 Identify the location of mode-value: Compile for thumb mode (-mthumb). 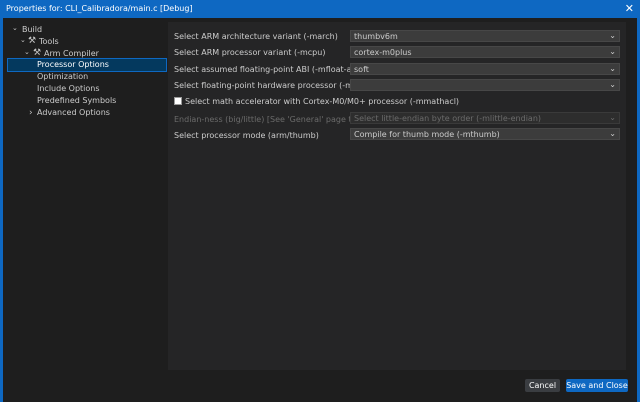
(427, 134).